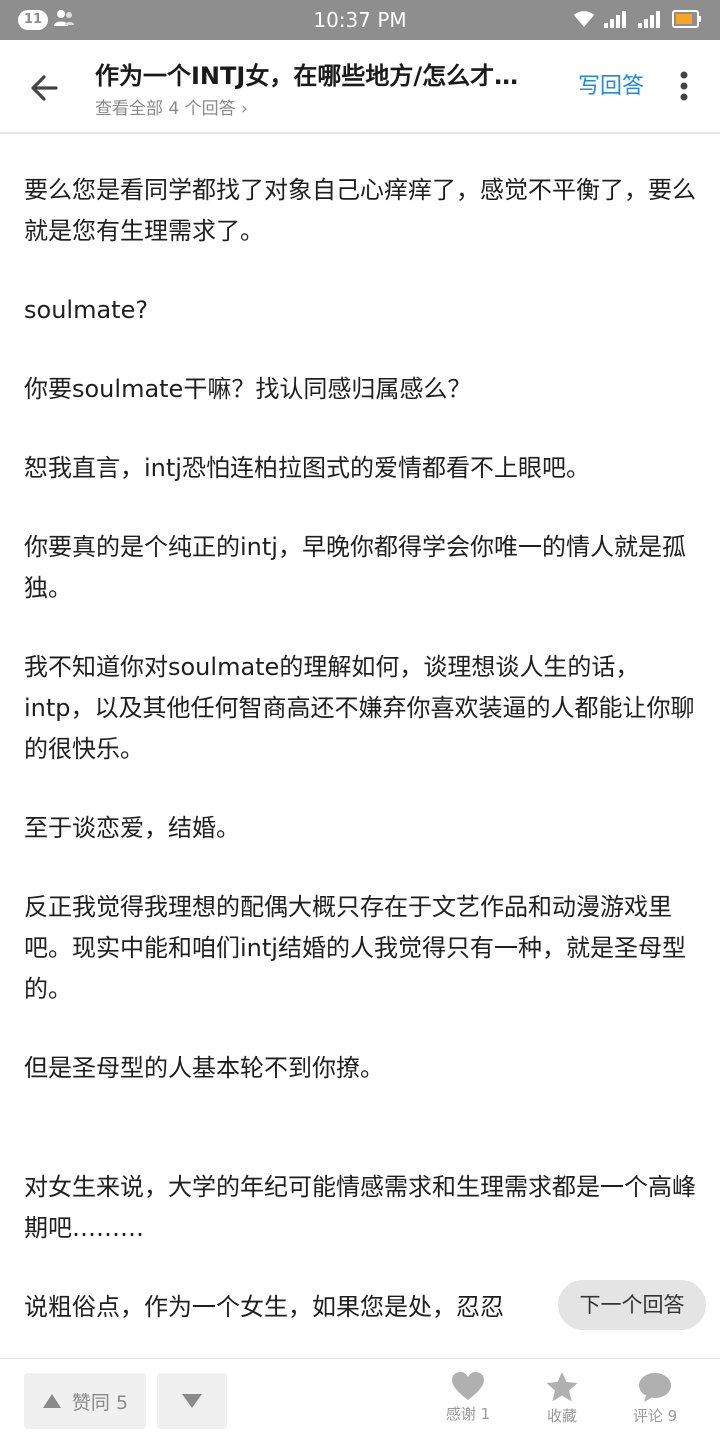 This screenshot has height=1440, width=720. I want to click on answer-paragraph: 但是圣母型的人基本轮不到你撩。, so click(204, 1068).